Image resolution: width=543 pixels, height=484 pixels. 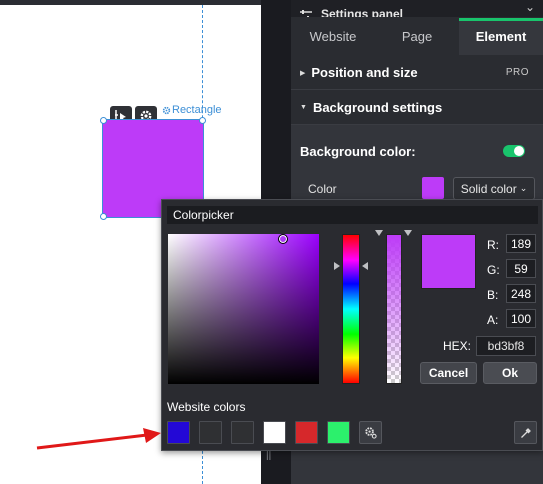 What do you see at coordinates (358, 151) in the screenshot?
I see `background-color-label: Background color:` at bounding box center [358, 151].